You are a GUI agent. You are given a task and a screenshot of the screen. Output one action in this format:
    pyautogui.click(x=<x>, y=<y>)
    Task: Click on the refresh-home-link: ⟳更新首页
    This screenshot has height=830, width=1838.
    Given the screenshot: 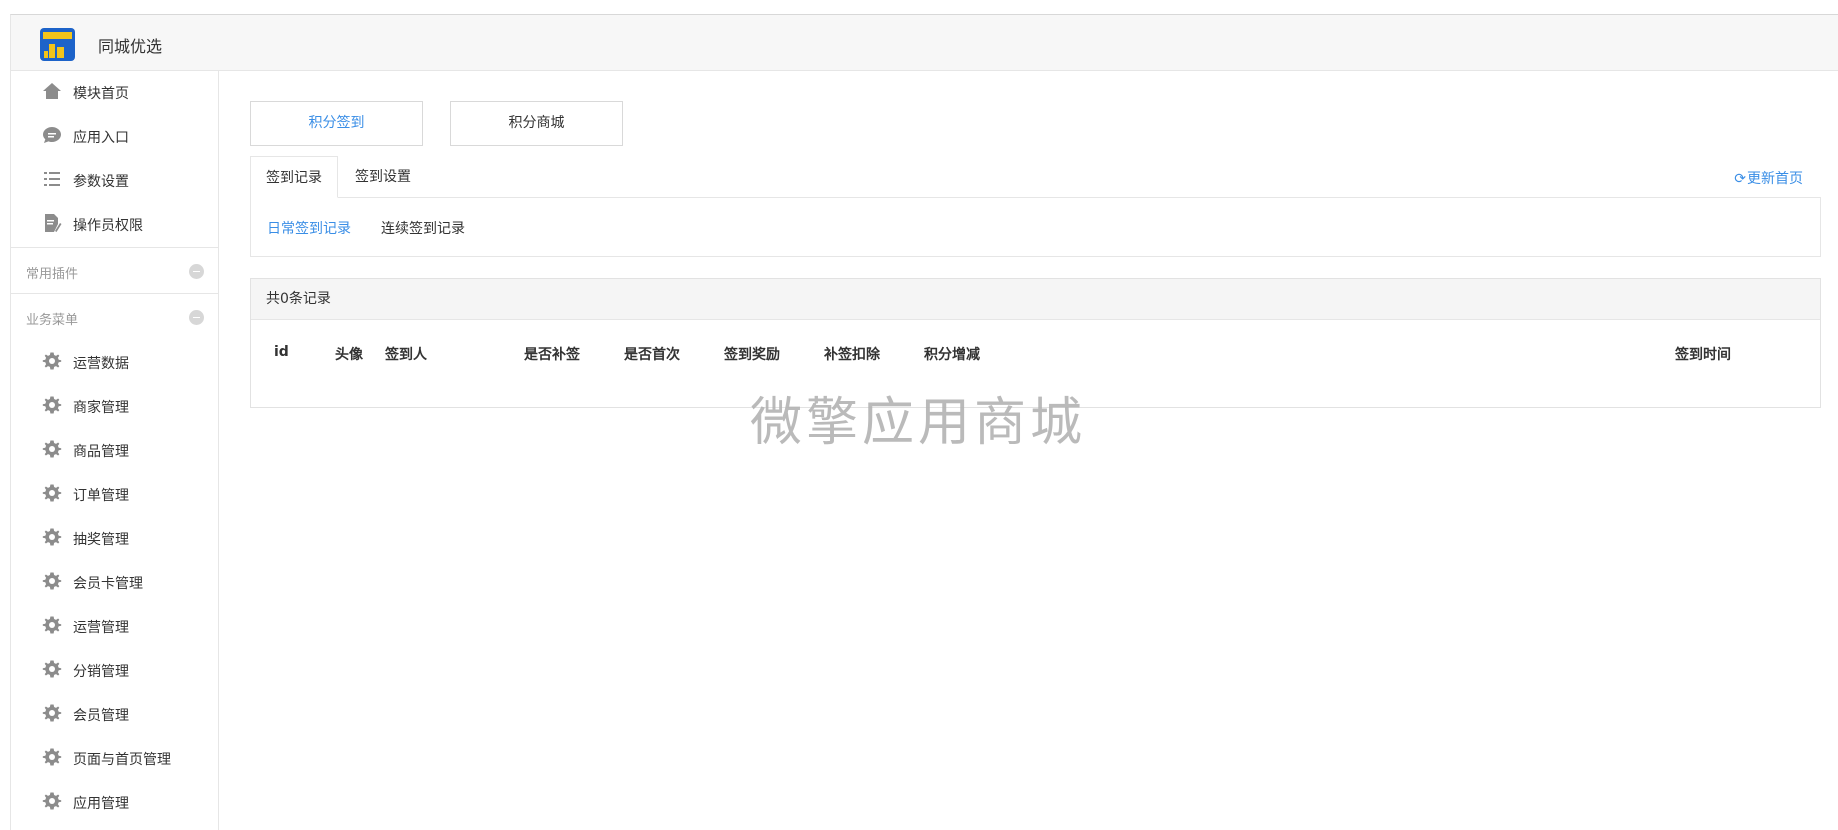 What is the action you would take?
    pyautogui.click(x=1768, y=178)
    